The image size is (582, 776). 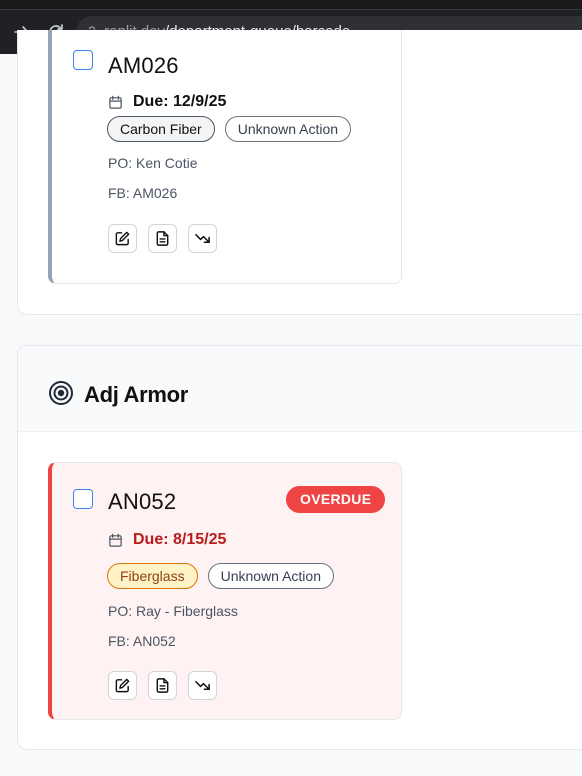 What do you see at coordinates (136, 394) in the screenshot?
I see `section-title: Adj Armor` at bounding box center [136, 394].